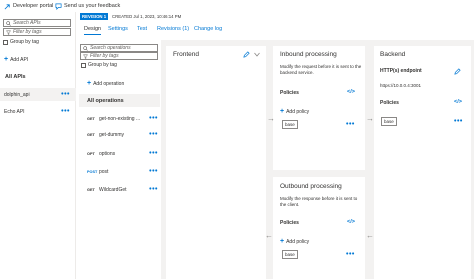 Image resolution: width=474 pixels, height=279 pixels. Describe the element at coordinates (110, 48) in the screenshot. I see `search-operations-placeholder: Search operations` at that location.